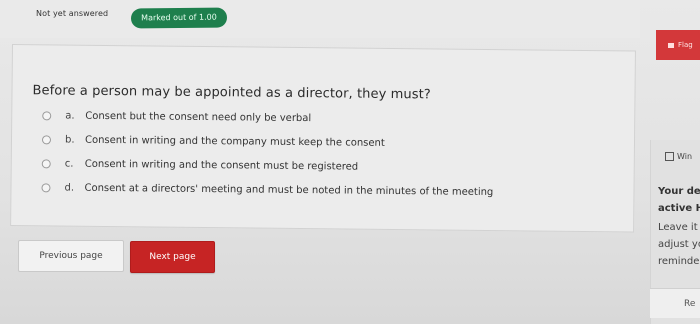 Image resolution: width=700 pixels, height=324 pixels. What do you see at coordinates (671, 45) in the screenshot?
I see `flag-icon` at bounding box center [671, 45].